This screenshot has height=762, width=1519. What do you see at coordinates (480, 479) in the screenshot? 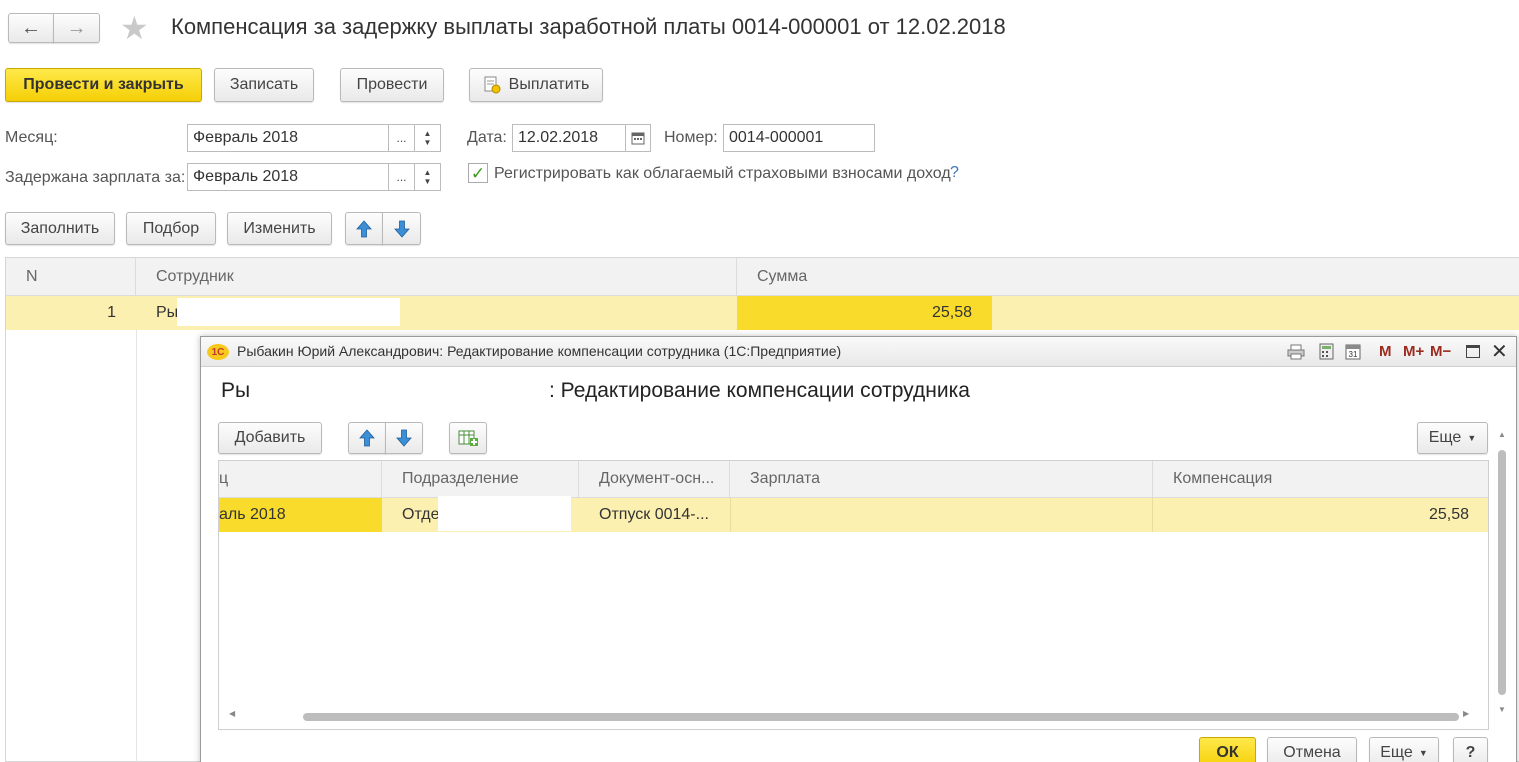
I see `column-header-department: Подразделение` at bounding box center [480, 479].